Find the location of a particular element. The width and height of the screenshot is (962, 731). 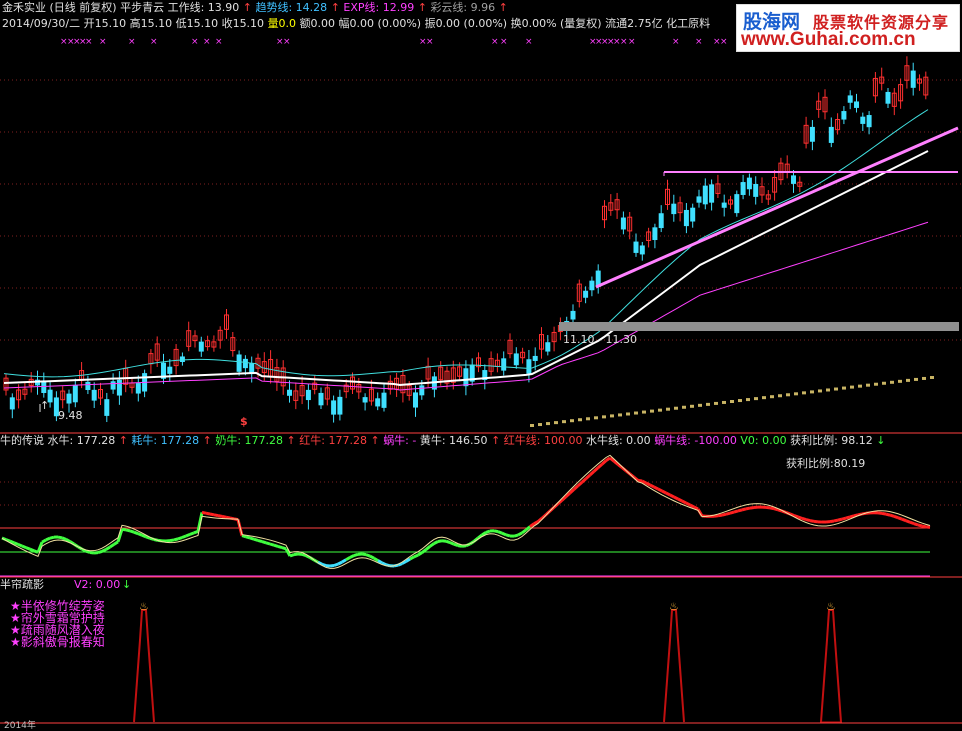

indicator1-field-15: 获利比例: 98.12 is located at coordinates (833, 440).